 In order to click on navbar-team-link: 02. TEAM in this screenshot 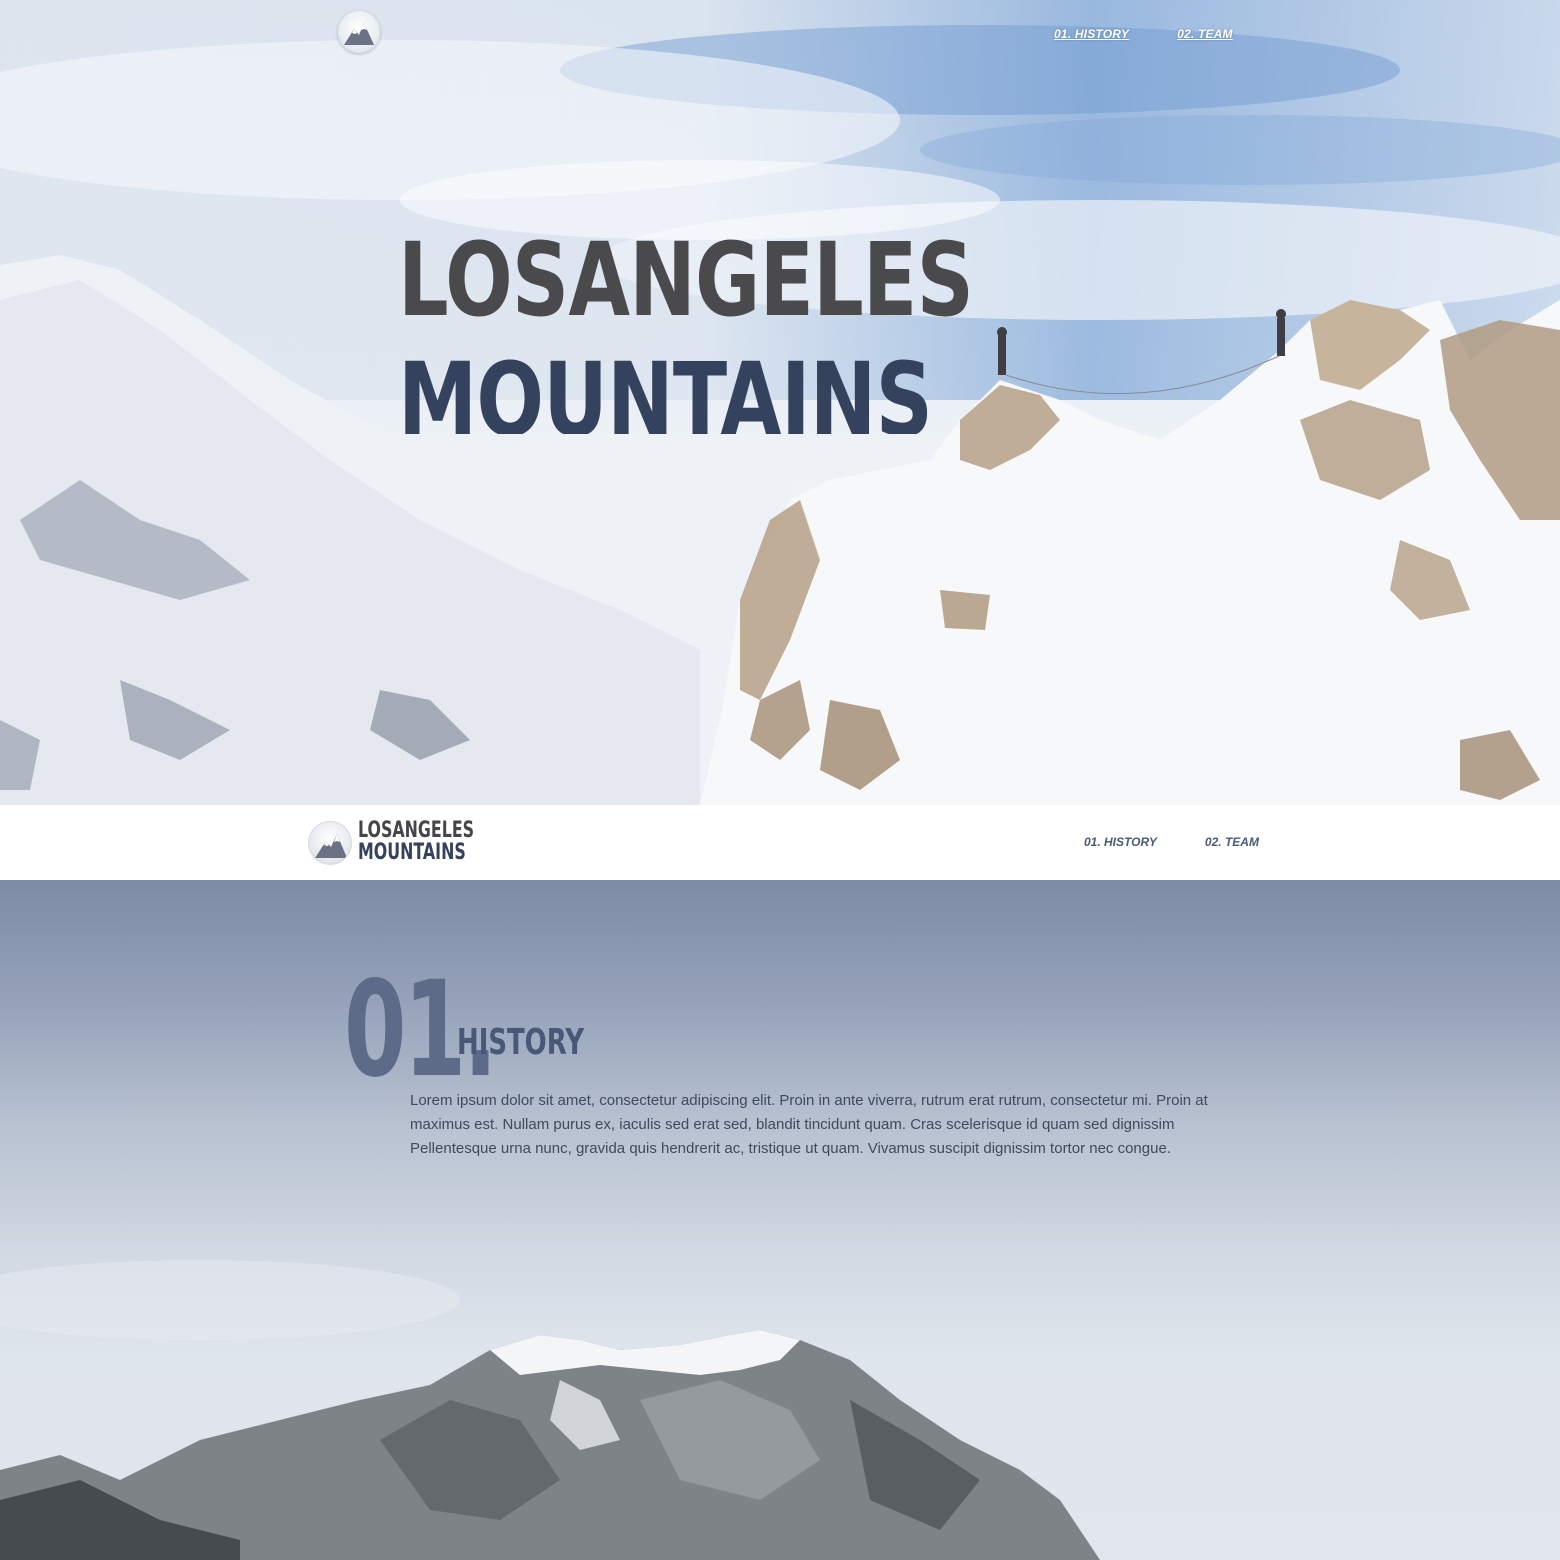, I will do `click(1232, 842)`.